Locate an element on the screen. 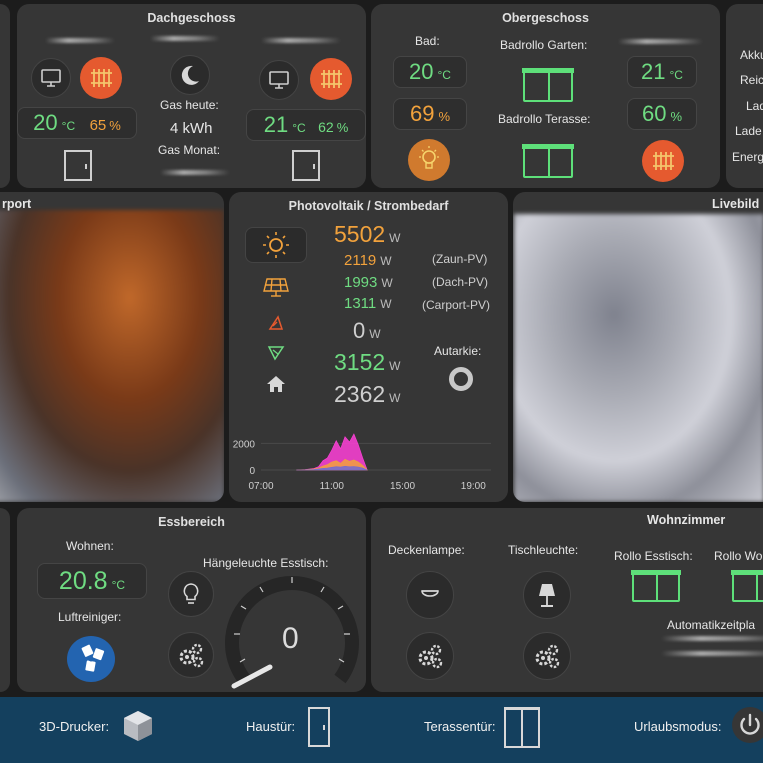  zaun-pv-label: (Zaun-PV) is located at coordinates (460, 259).